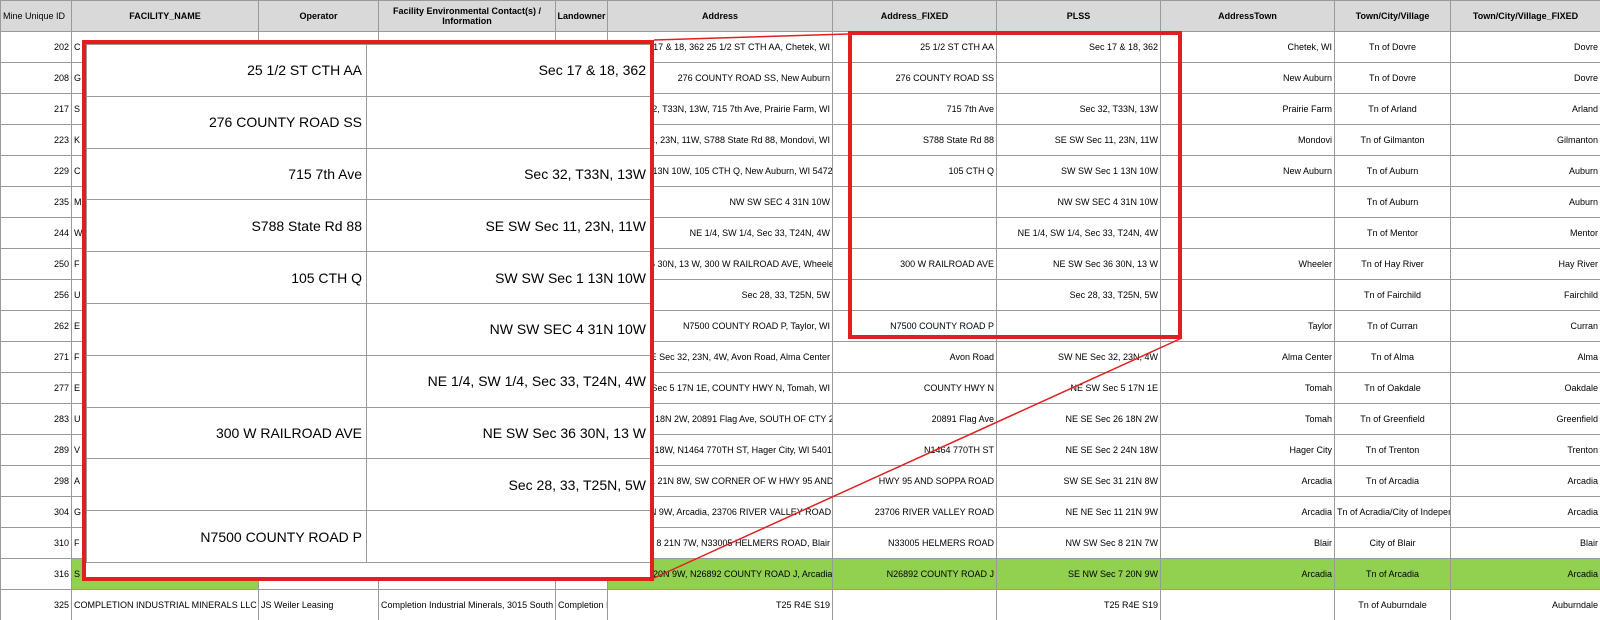 Image resolution: width=1600 pixels, height=620 pixels. I want to click on col-header-address: Address, so click(720, 16).